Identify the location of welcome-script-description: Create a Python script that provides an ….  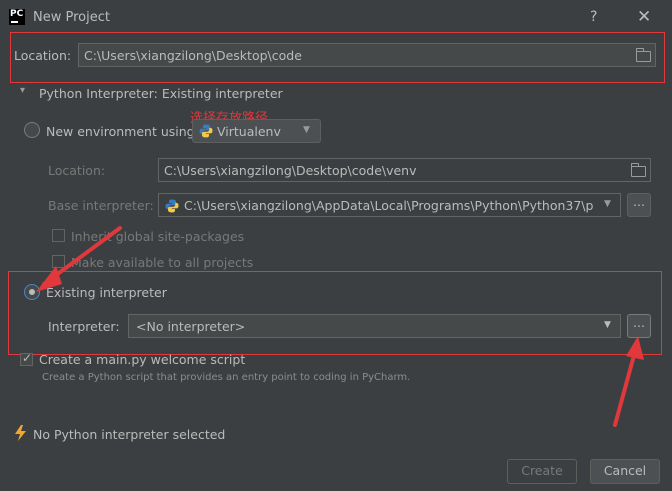
(226, 377).